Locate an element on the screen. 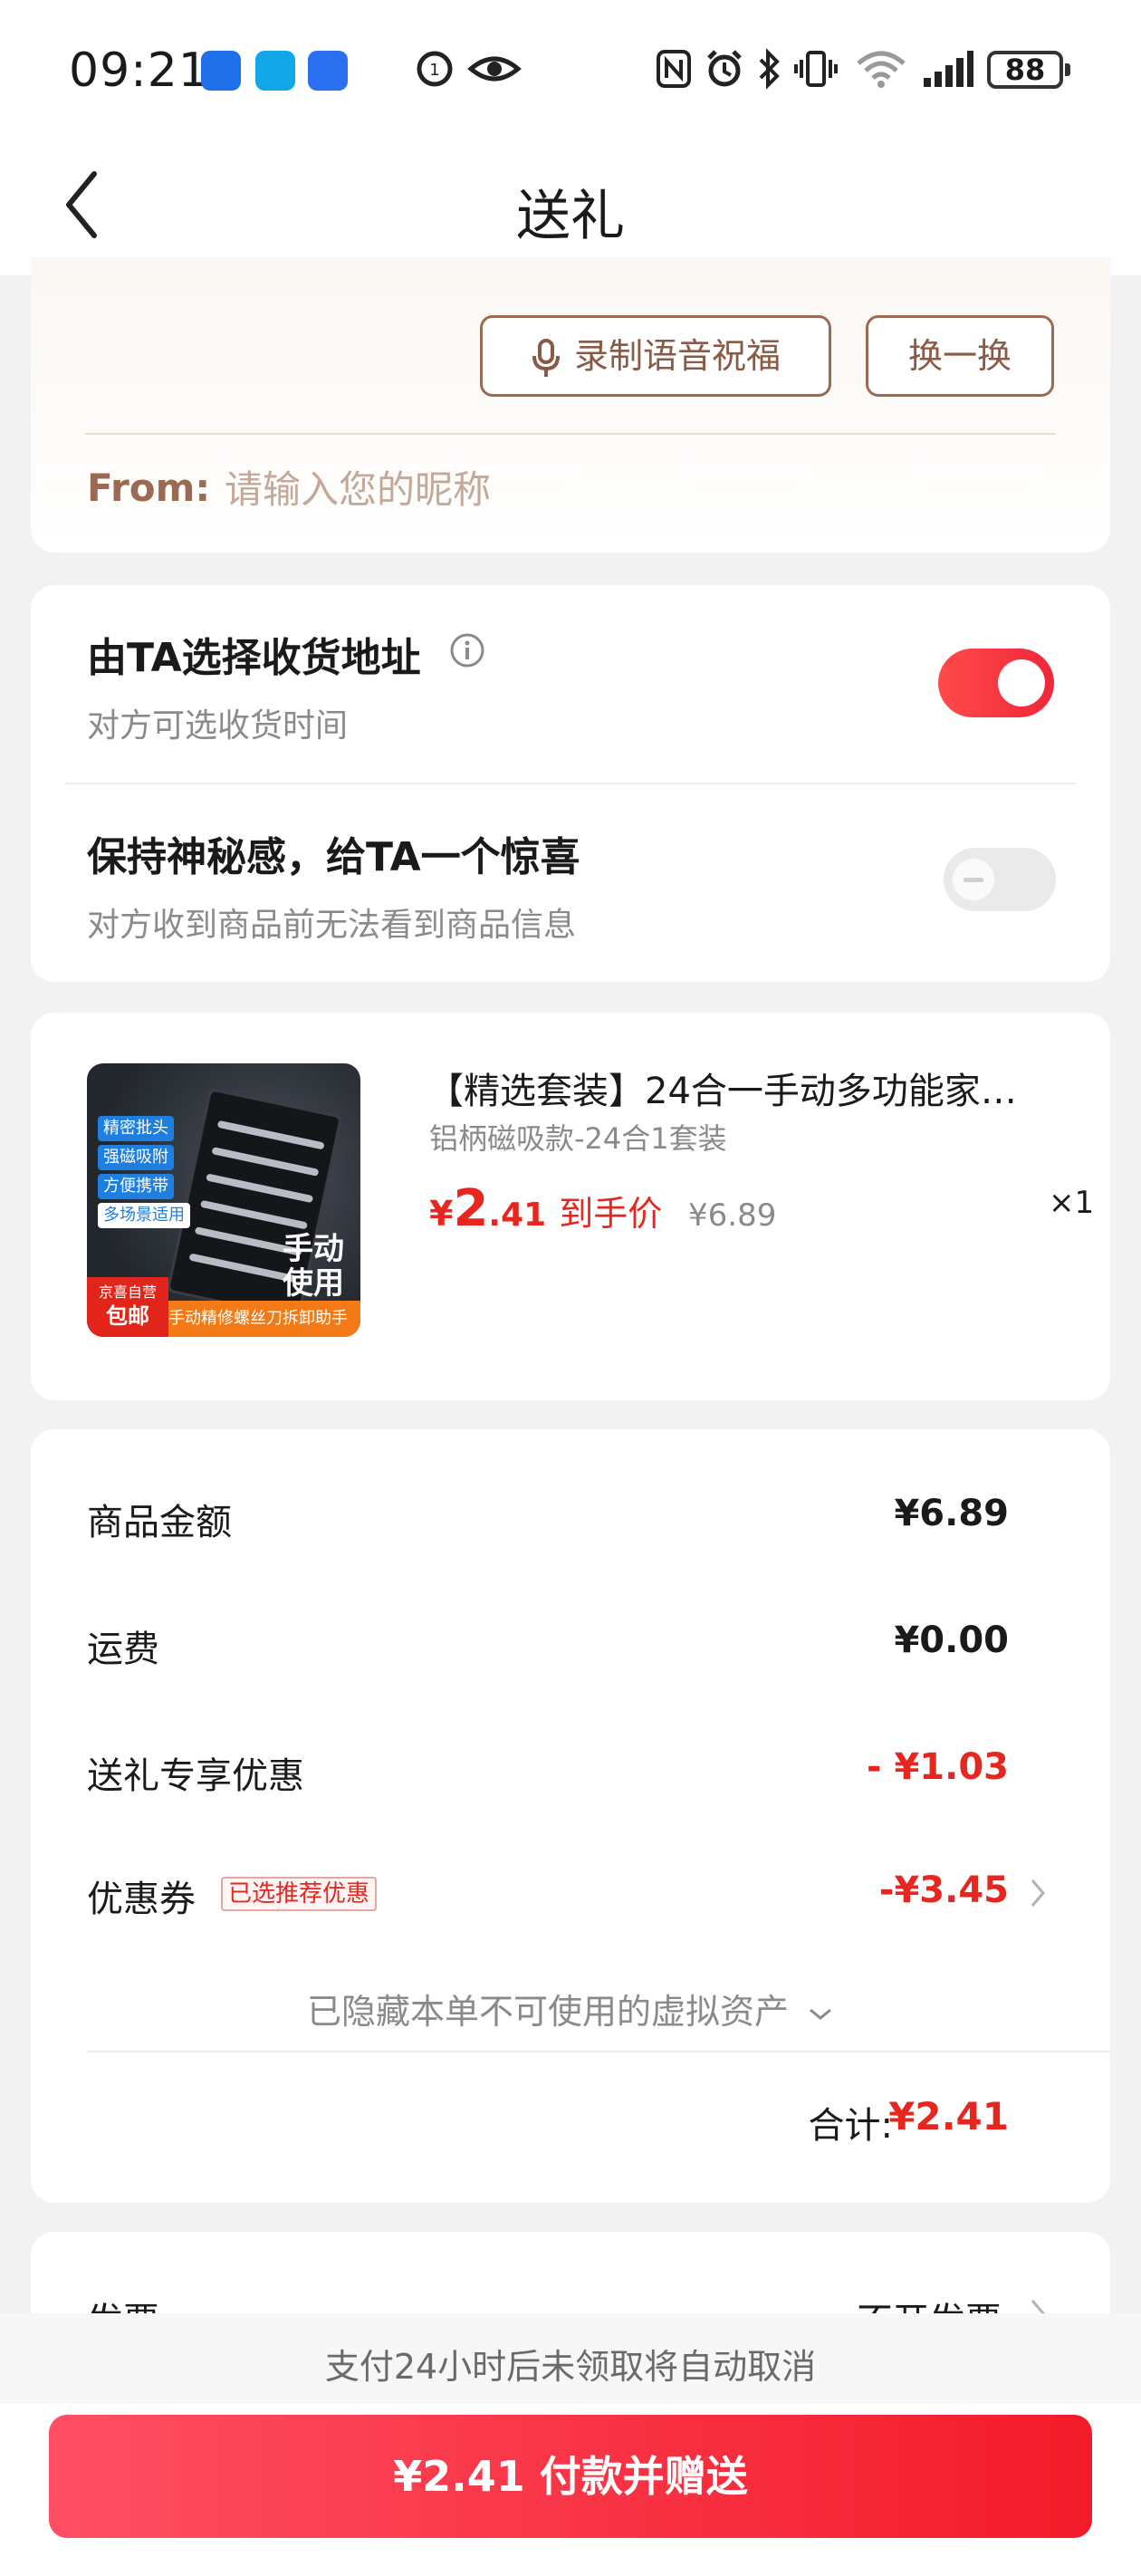 Image resolution: width=1141 pixels, height=2576 pixels. address-toggle is located at coordinates (996, 683).